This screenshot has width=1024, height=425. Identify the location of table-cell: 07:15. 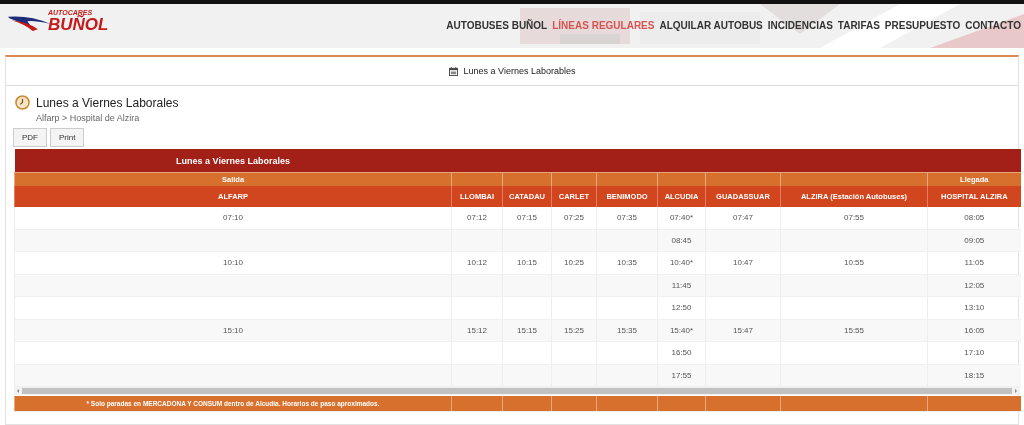
(527, 218).